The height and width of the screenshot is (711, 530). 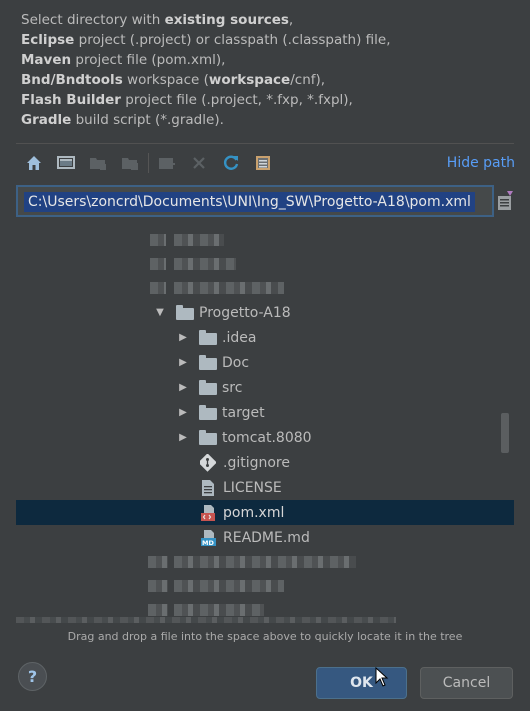 I want to click on tree-item-label: .idea, so click(x=239, y=337).